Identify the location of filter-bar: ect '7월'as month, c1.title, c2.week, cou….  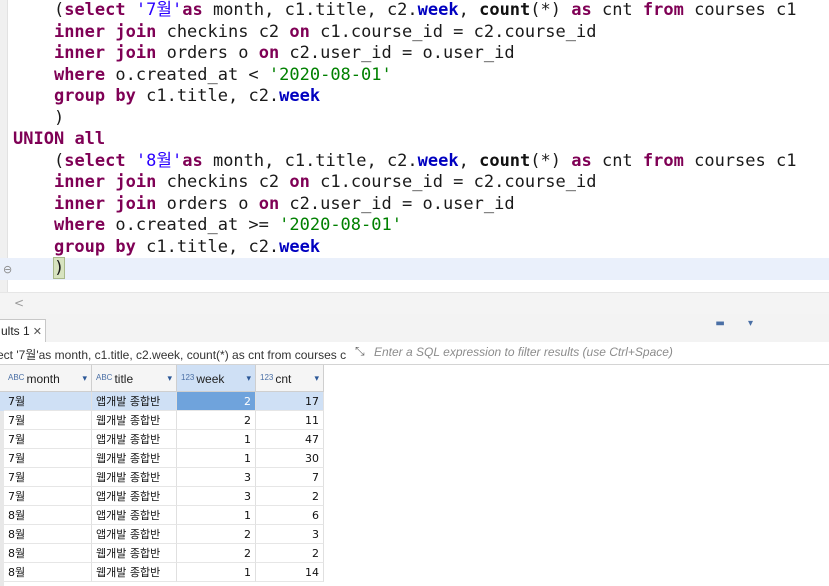
(414, 353).